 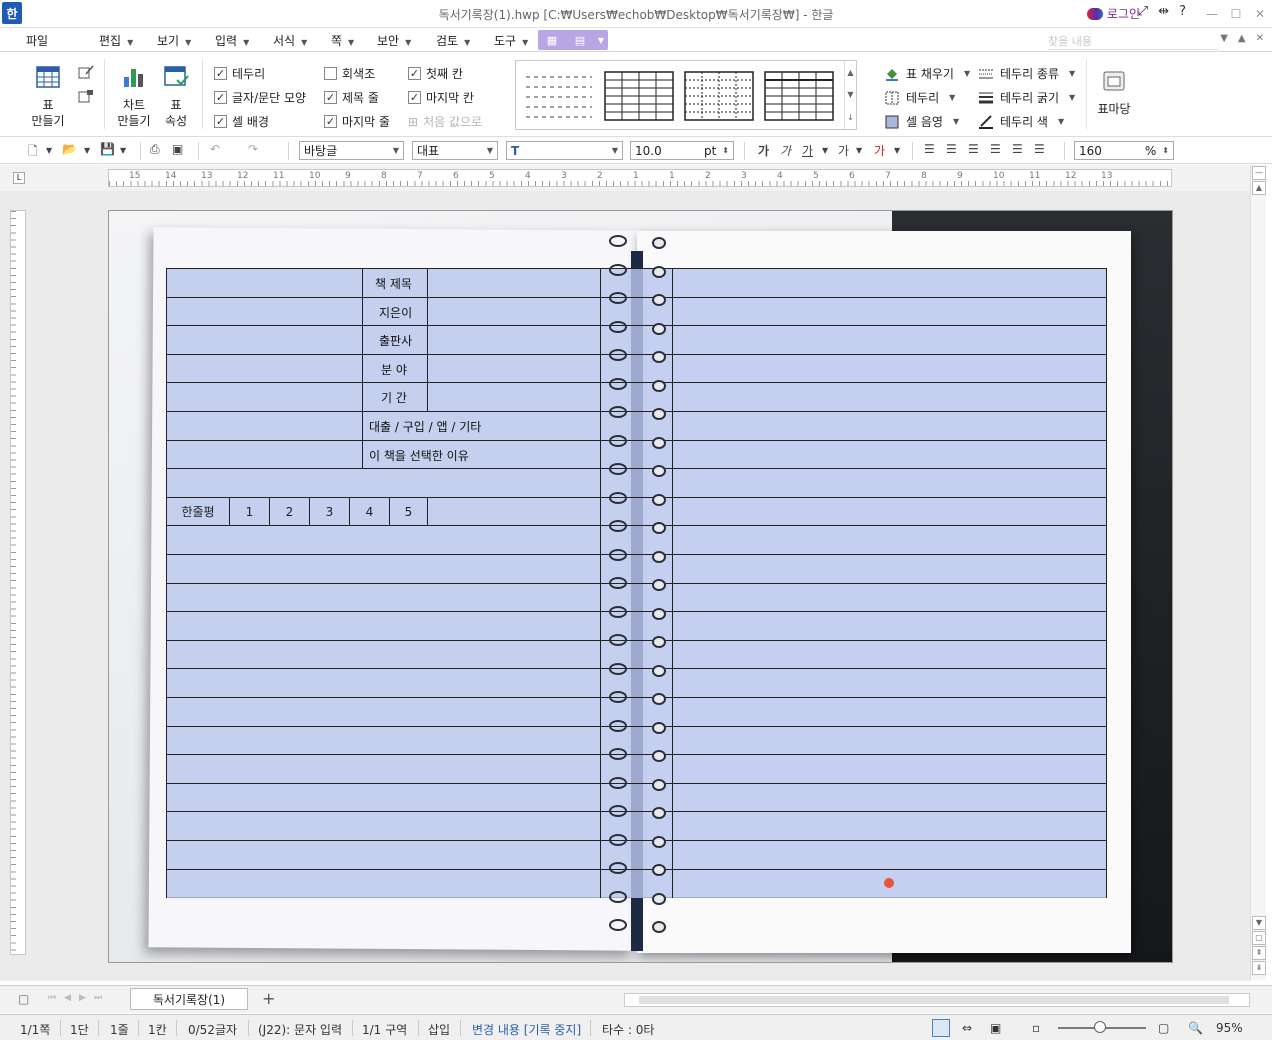 What do you see at coordinates (409, 511) in the screenshot?
I see `rating-5: 5` at bounding box center [409, 511].